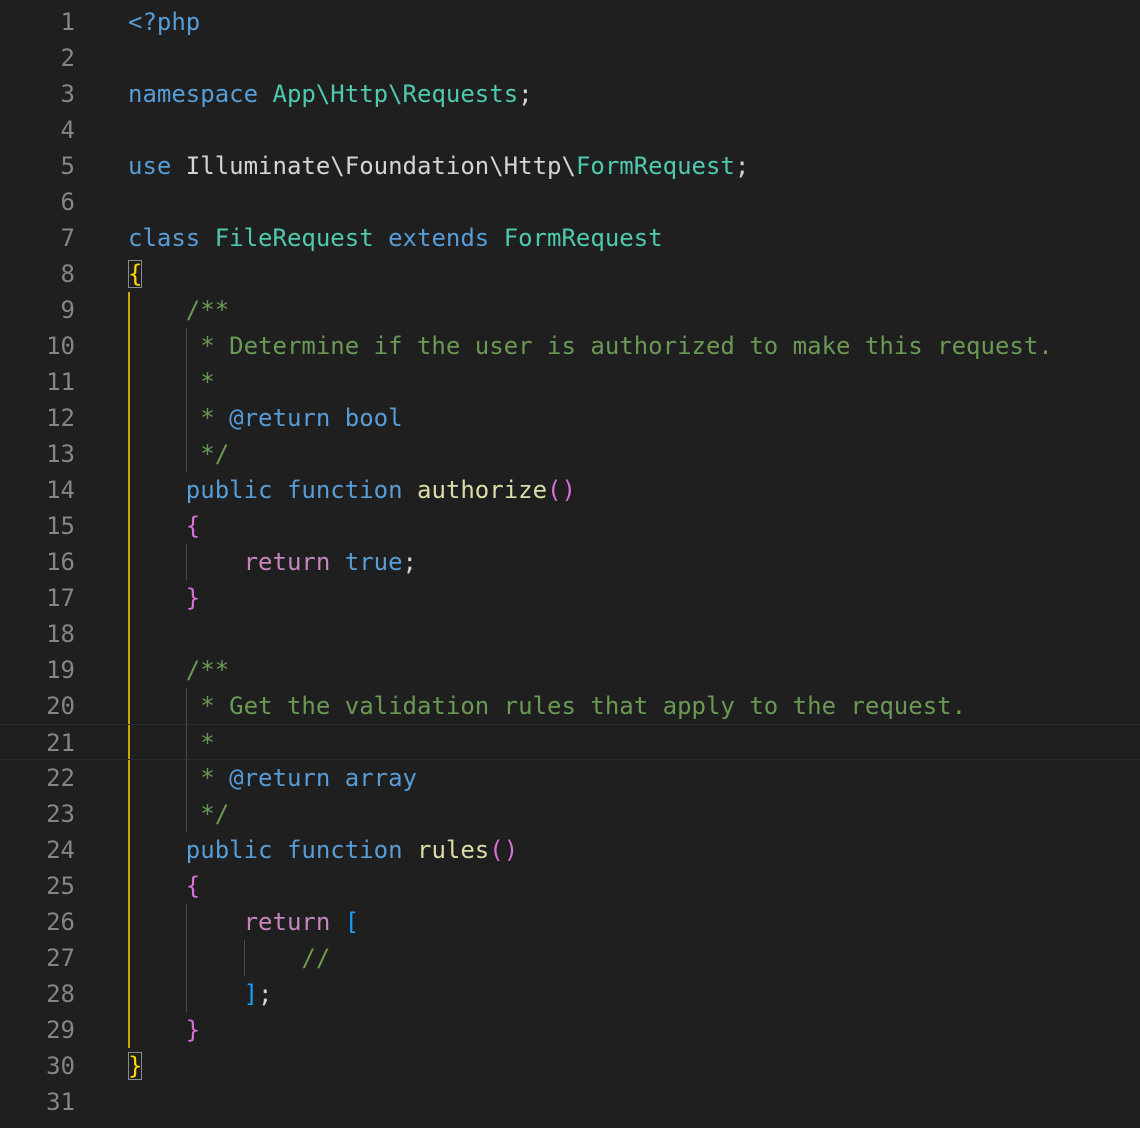  Describe the element at coordinates (570, 1102) in the screenshot. I see `code-line: 31` at that location.